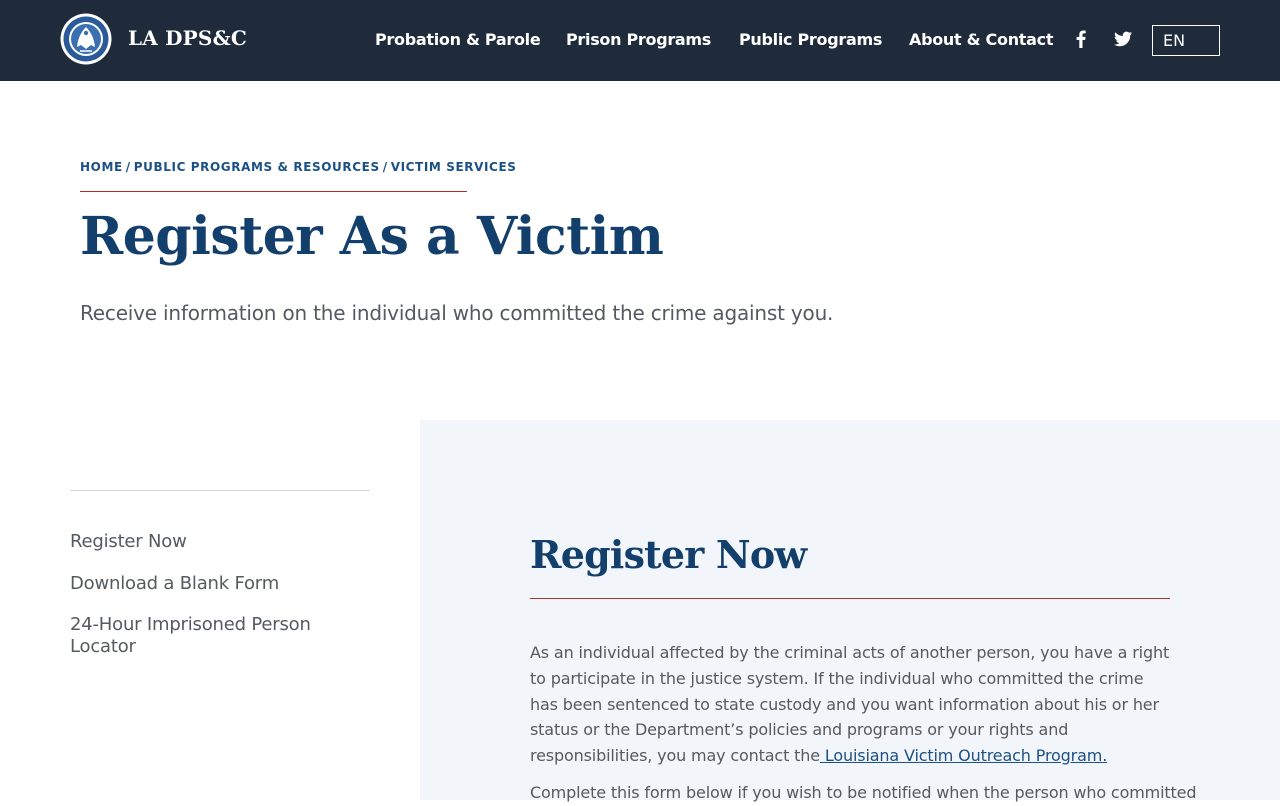 This screenshot has height=806, width=1280. Describe the element at coordinates (454, 167) in the screenshot. I see `breadcrumb-victim-services: VICTIM SERVICES` at that location.